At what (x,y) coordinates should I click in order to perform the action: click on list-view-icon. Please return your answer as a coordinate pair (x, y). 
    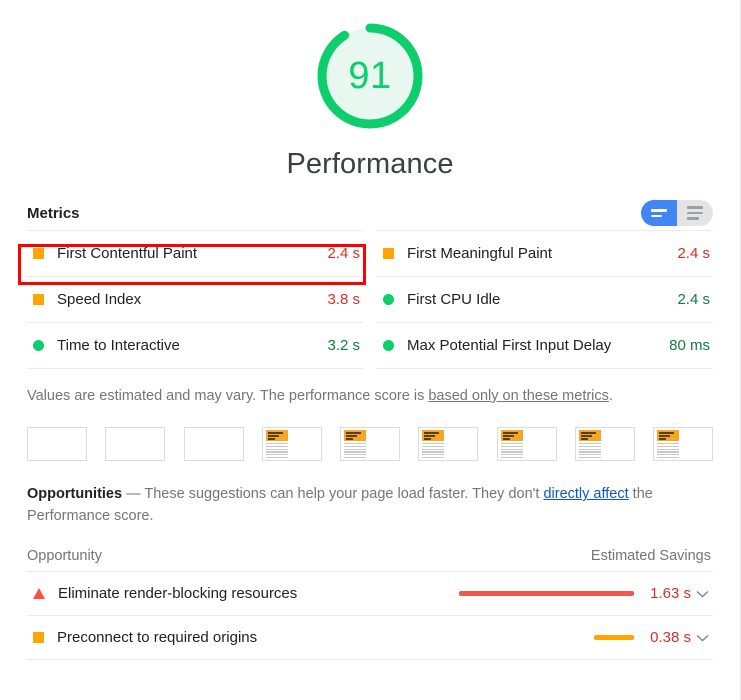
    Looking at the image, I should click on (695, 213).